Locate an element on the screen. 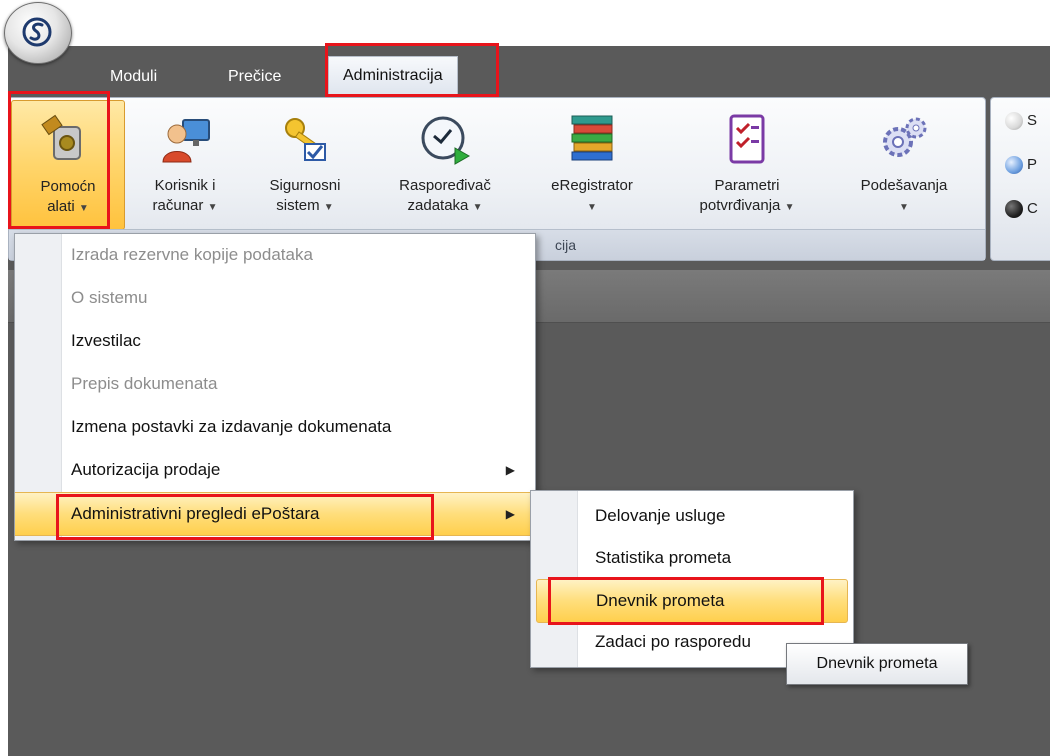  ribbon-button-label-2: sistem ▼ is located at coordinates (305, 205).